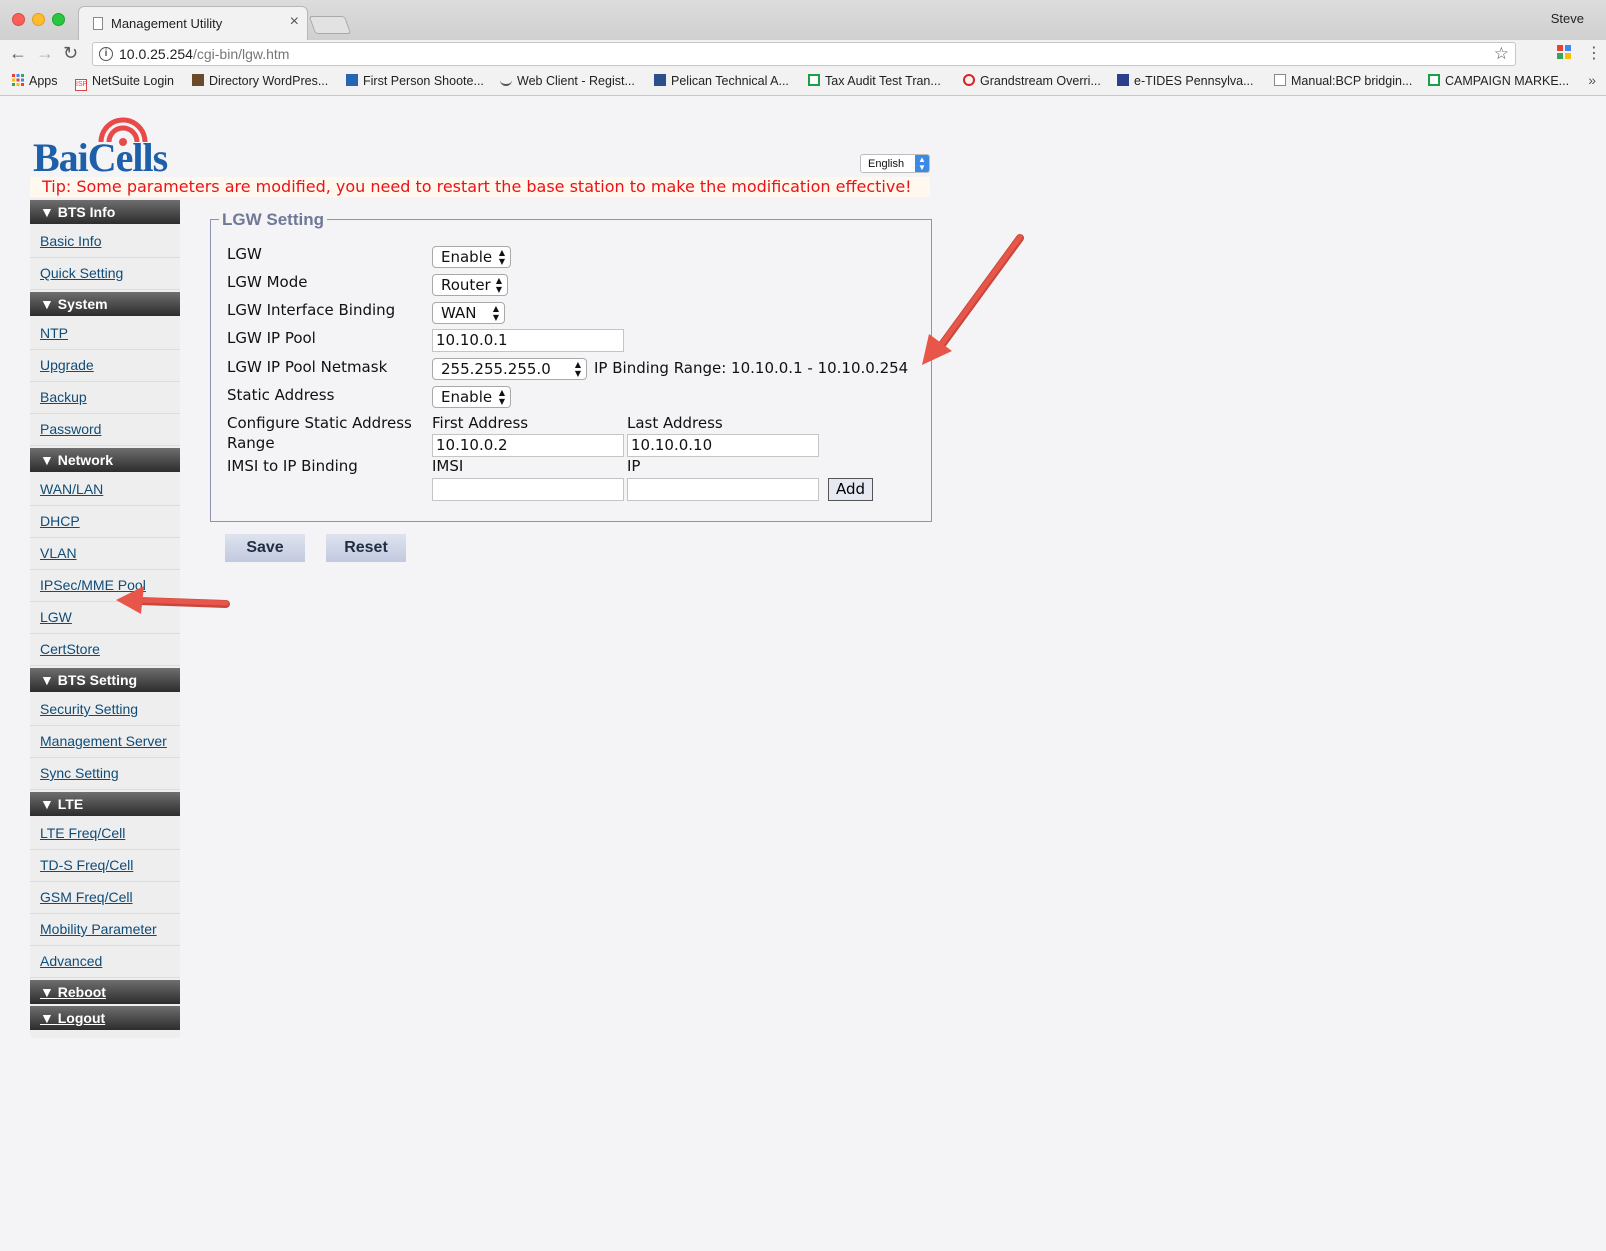 Image resolution: width=1606 pixels, height=1251 pixels. Describe the element at coordinates (1123, 80) in the screenshot. I see `etides-icon` at that location.